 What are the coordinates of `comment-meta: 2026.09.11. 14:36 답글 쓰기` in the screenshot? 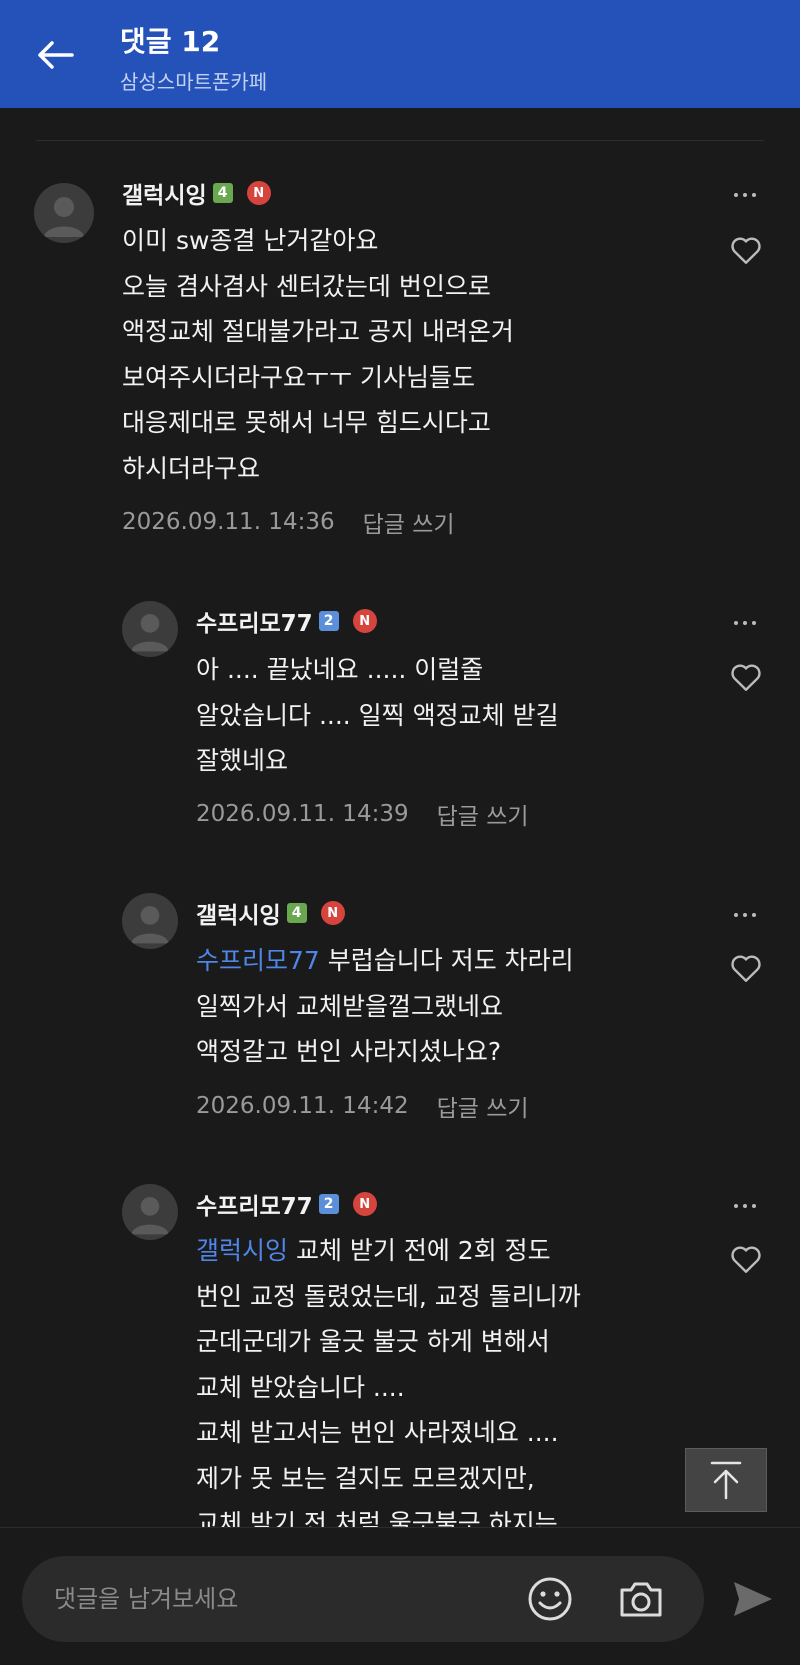 It's located at (288, 522).